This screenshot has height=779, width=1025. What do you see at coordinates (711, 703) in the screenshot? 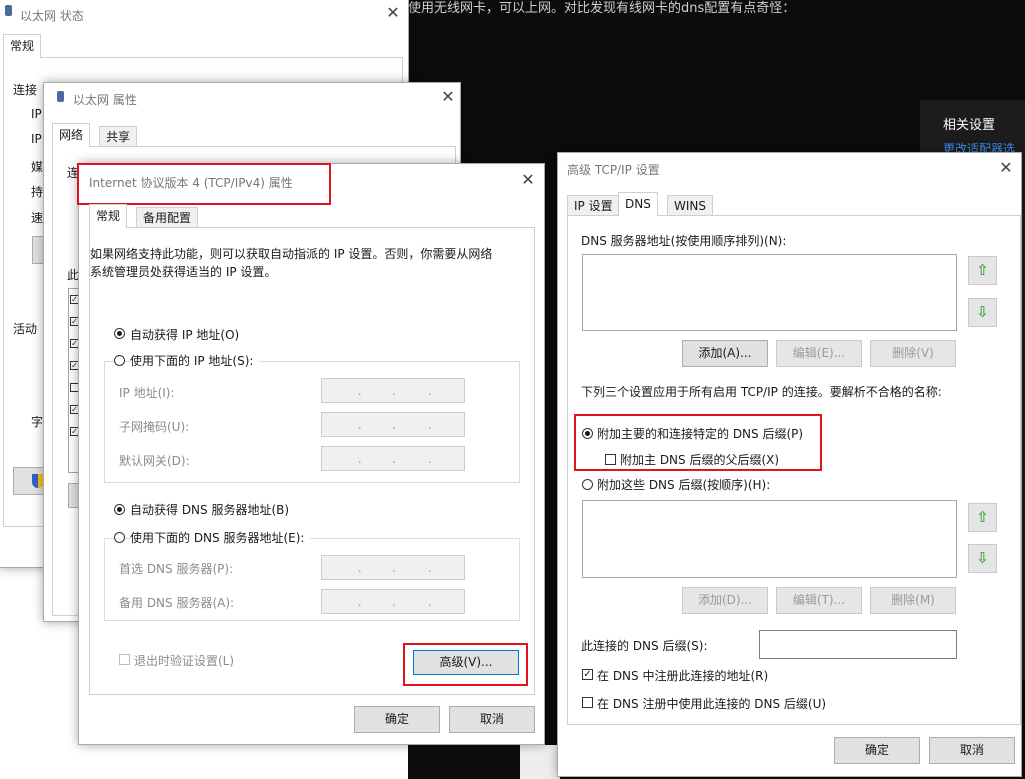
I see `register-suffix-label: 在 DNS 注册中使用此连接的 DNS 后缀(U)` at bounding box center [711, 703].